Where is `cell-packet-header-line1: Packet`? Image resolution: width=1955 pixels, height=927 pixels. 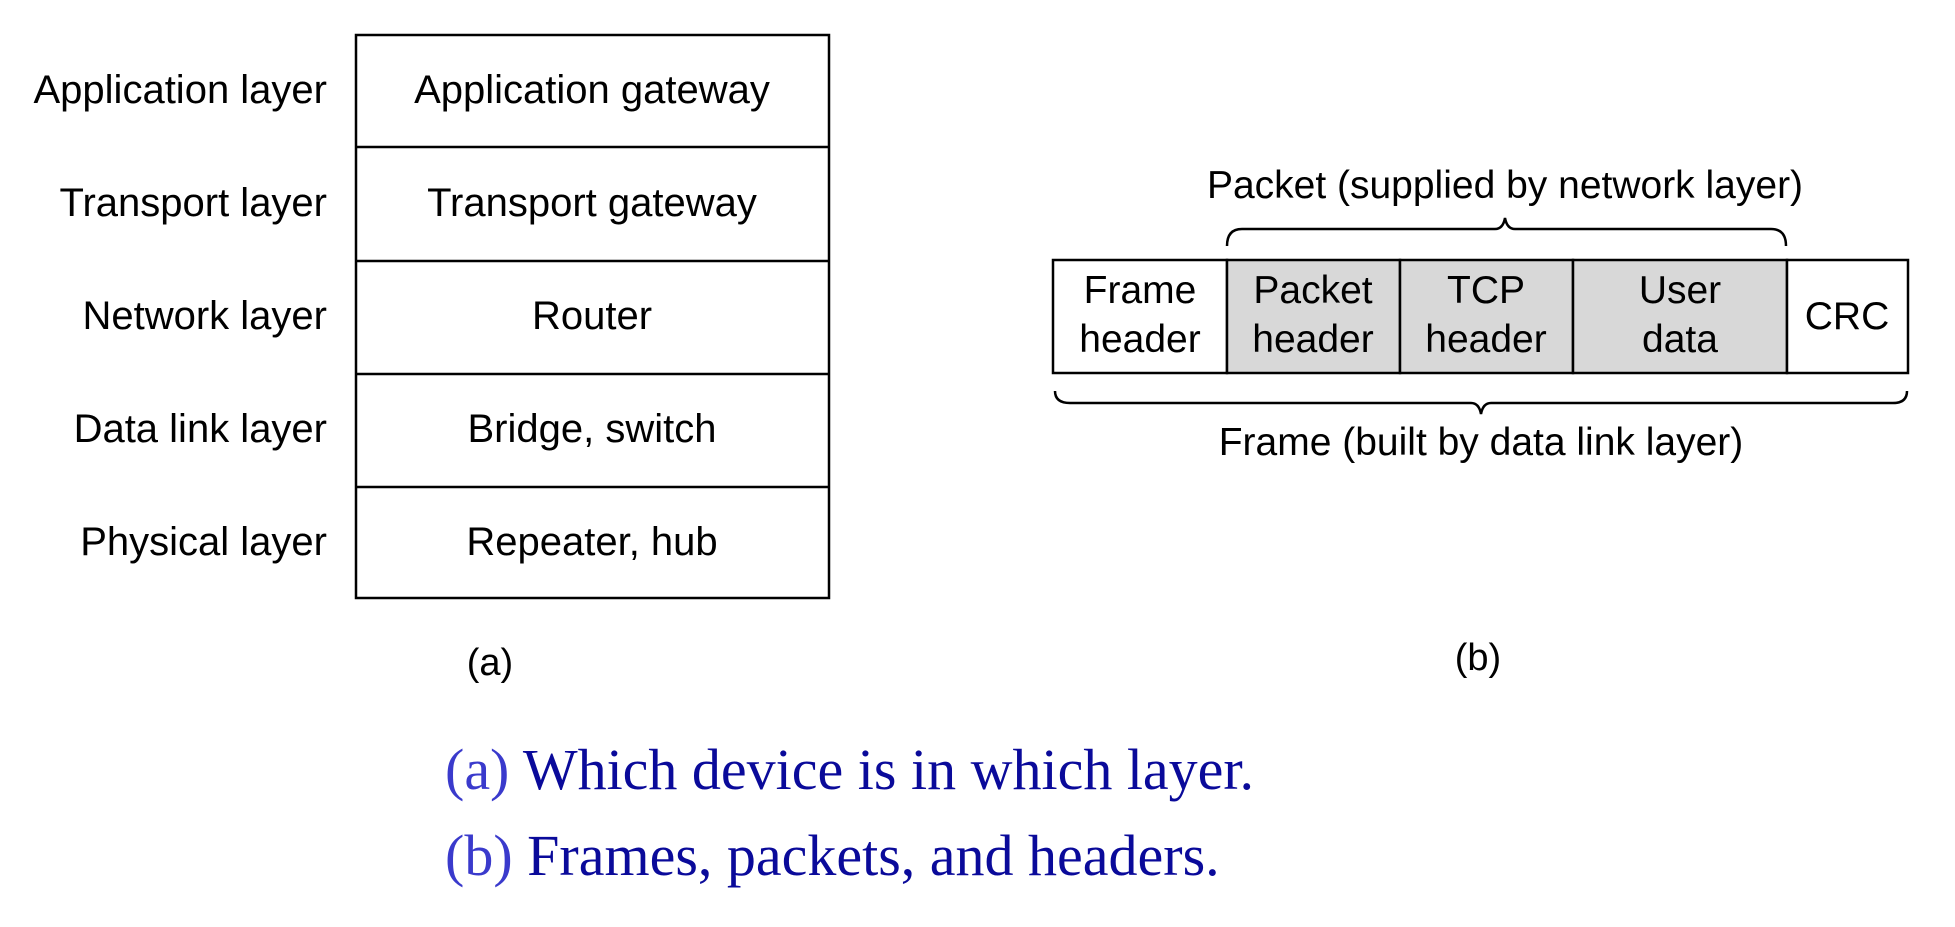 cell-packet-header-line1: Packet is located at coordinates (1312, 290).